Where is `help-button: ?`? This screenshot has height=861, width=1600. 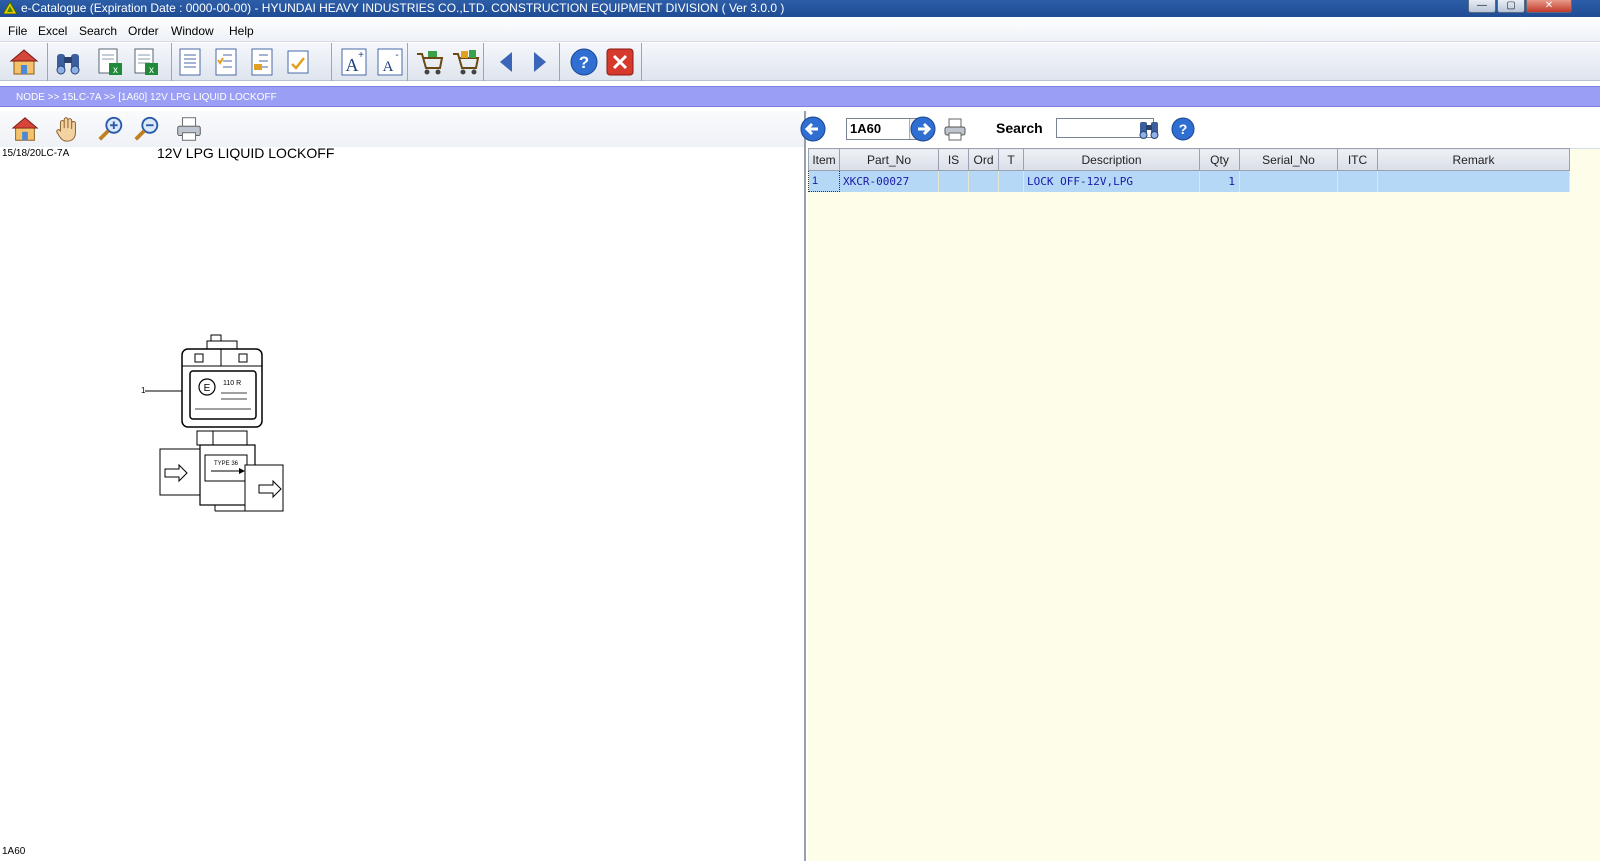 help-button: ? is located at coordinates (584, 62).